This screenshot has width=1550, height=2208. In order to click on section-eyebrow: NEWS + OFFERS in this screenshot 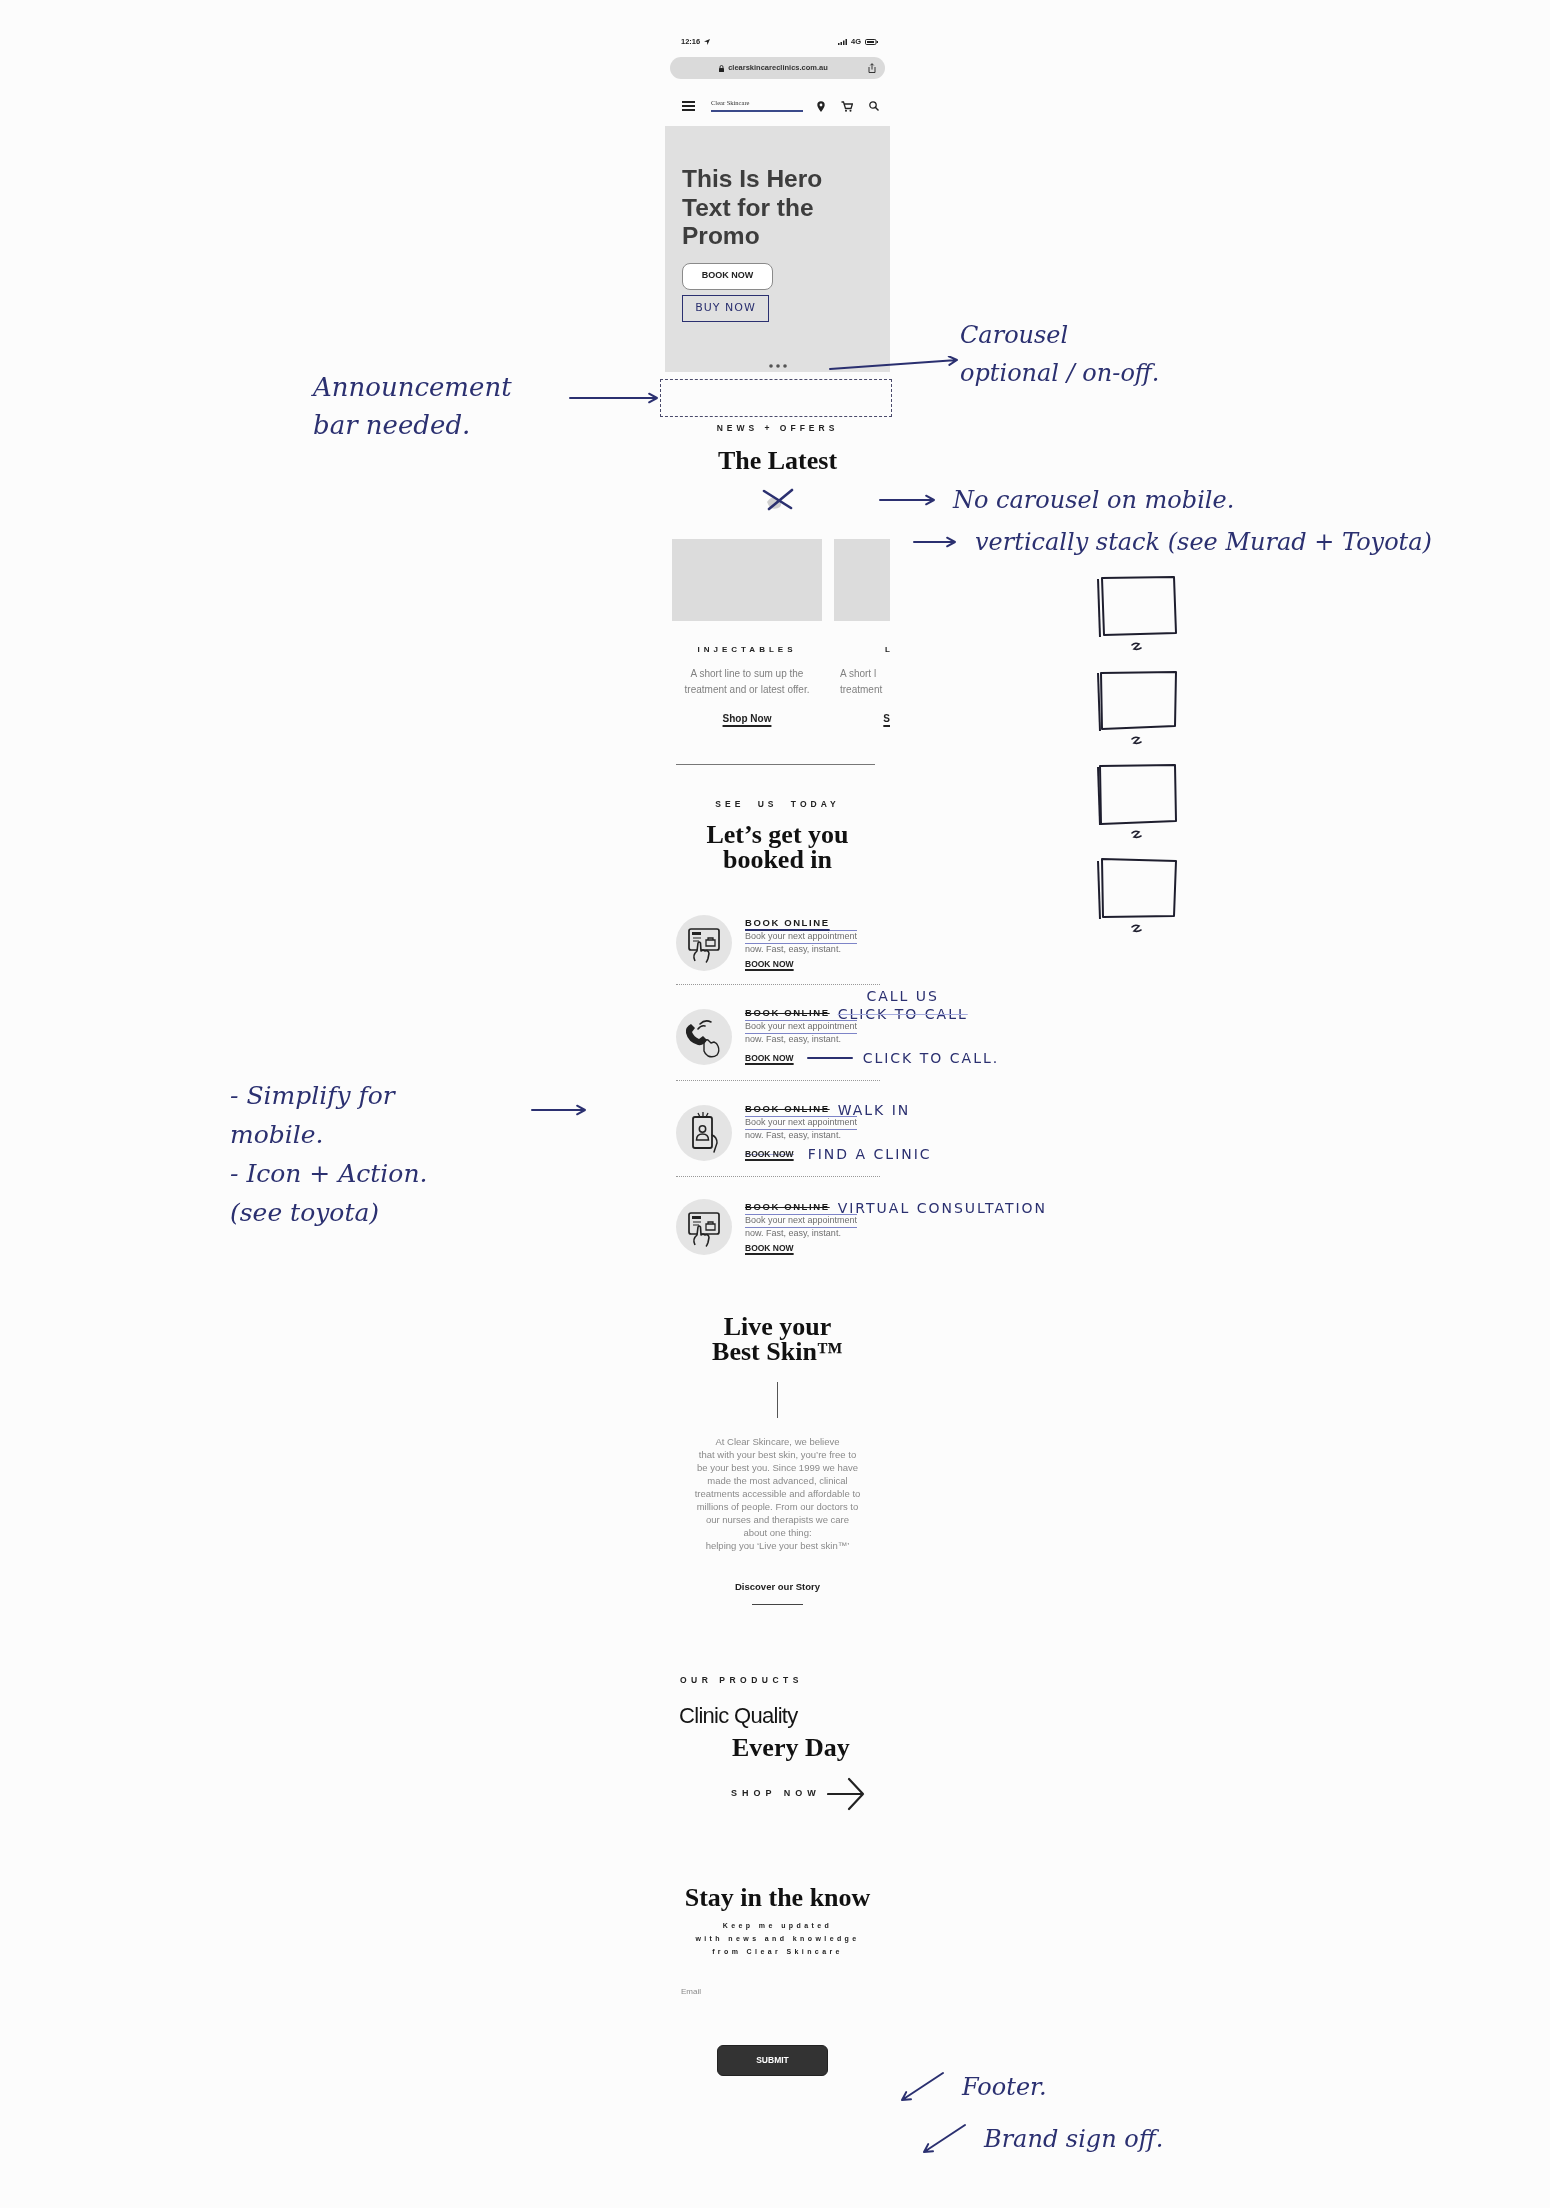, I will do `click(777, 428)`.